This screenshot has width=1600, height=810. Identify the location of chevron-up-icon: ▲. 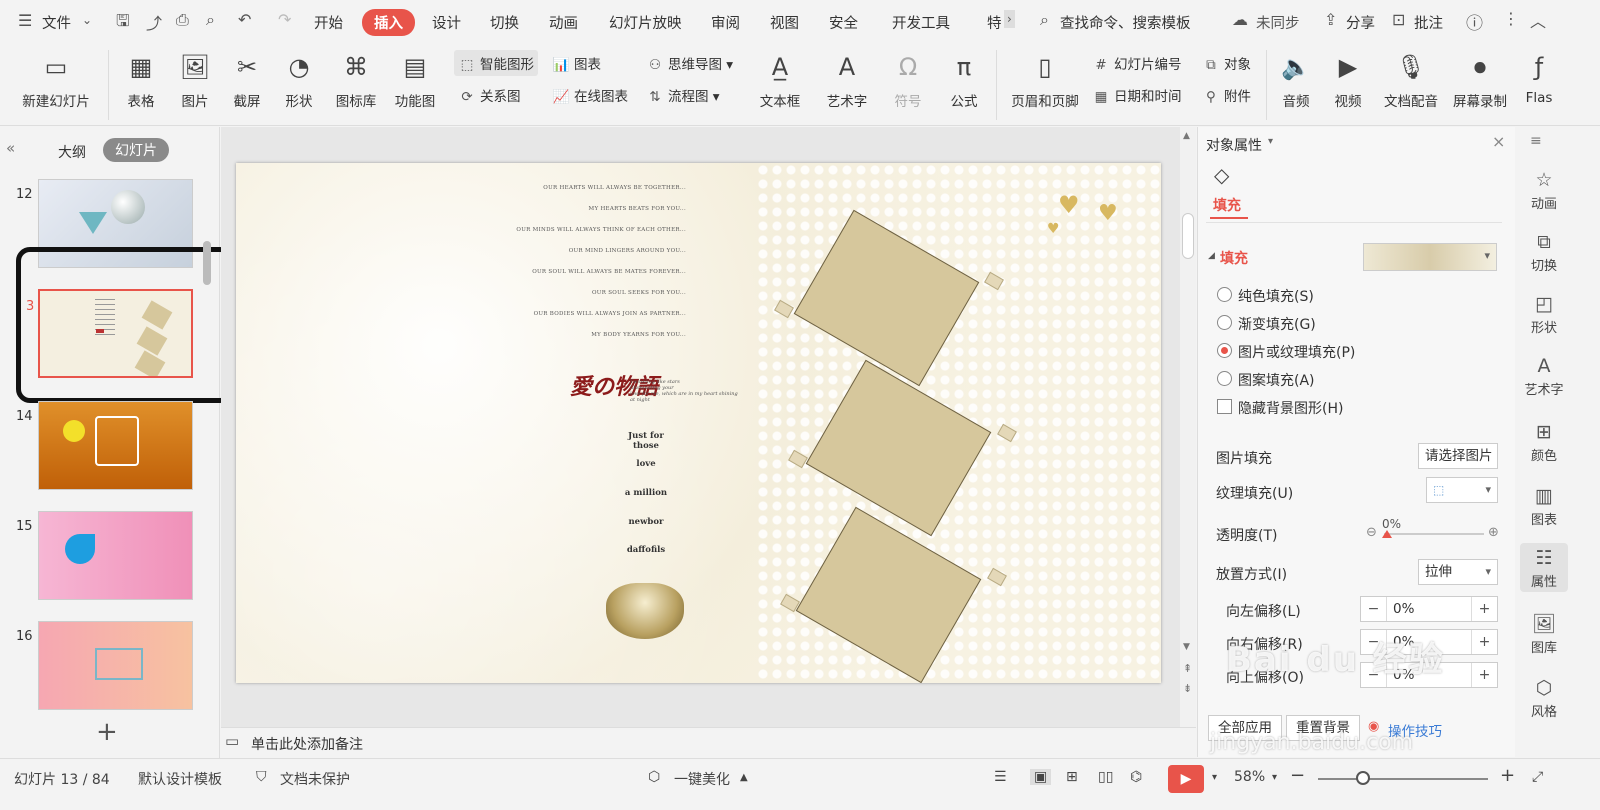
(744, 777).